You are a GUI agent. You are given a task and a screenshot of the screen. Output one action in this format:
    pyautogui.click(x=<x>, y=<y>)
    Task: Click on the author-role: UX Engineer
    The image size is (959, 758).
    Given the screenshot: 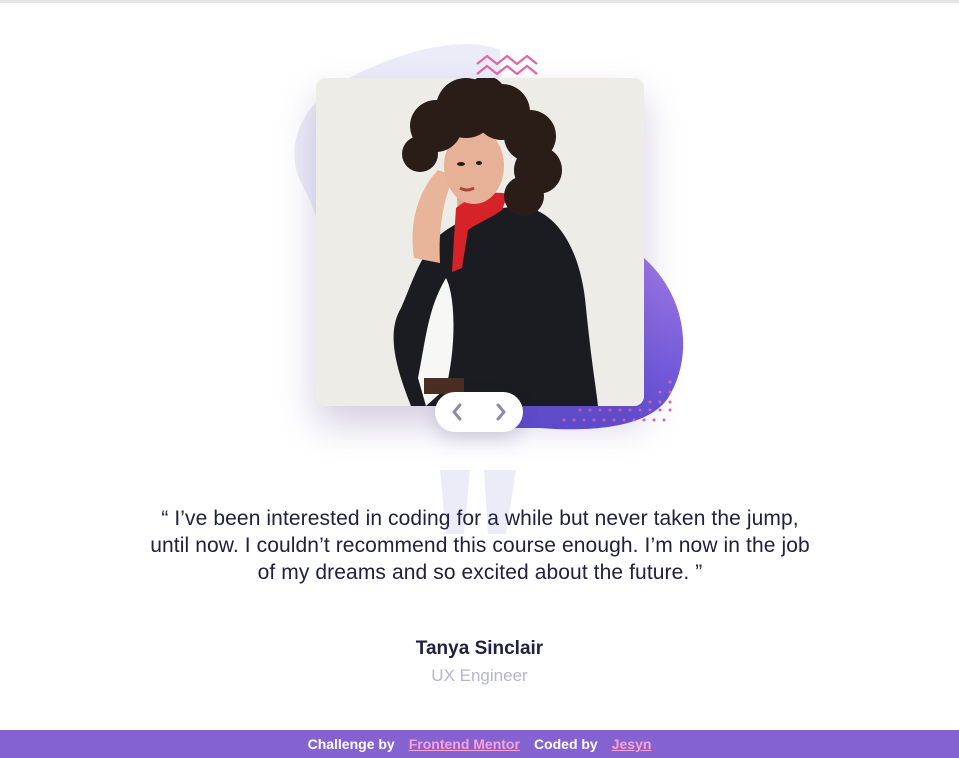 What is the action you would take?
    pyautogui.click(x=479, y=675)
    